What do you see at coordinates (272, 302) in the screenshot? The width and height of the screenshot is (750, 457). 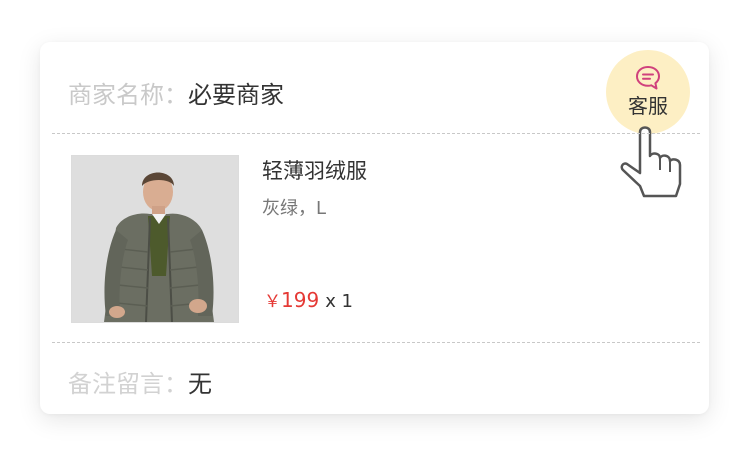 I see `currency-symbol: ￥` at bounding box center [272, 302].